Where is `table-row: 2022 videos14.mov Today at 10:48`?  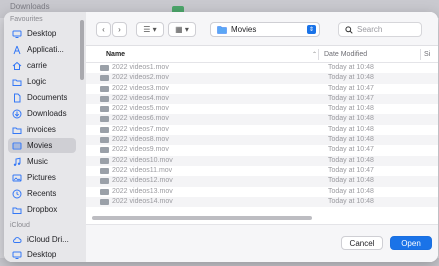
table-row: 2022 videos14.mov Today at 10:48 is located at coordinates (262, 202).